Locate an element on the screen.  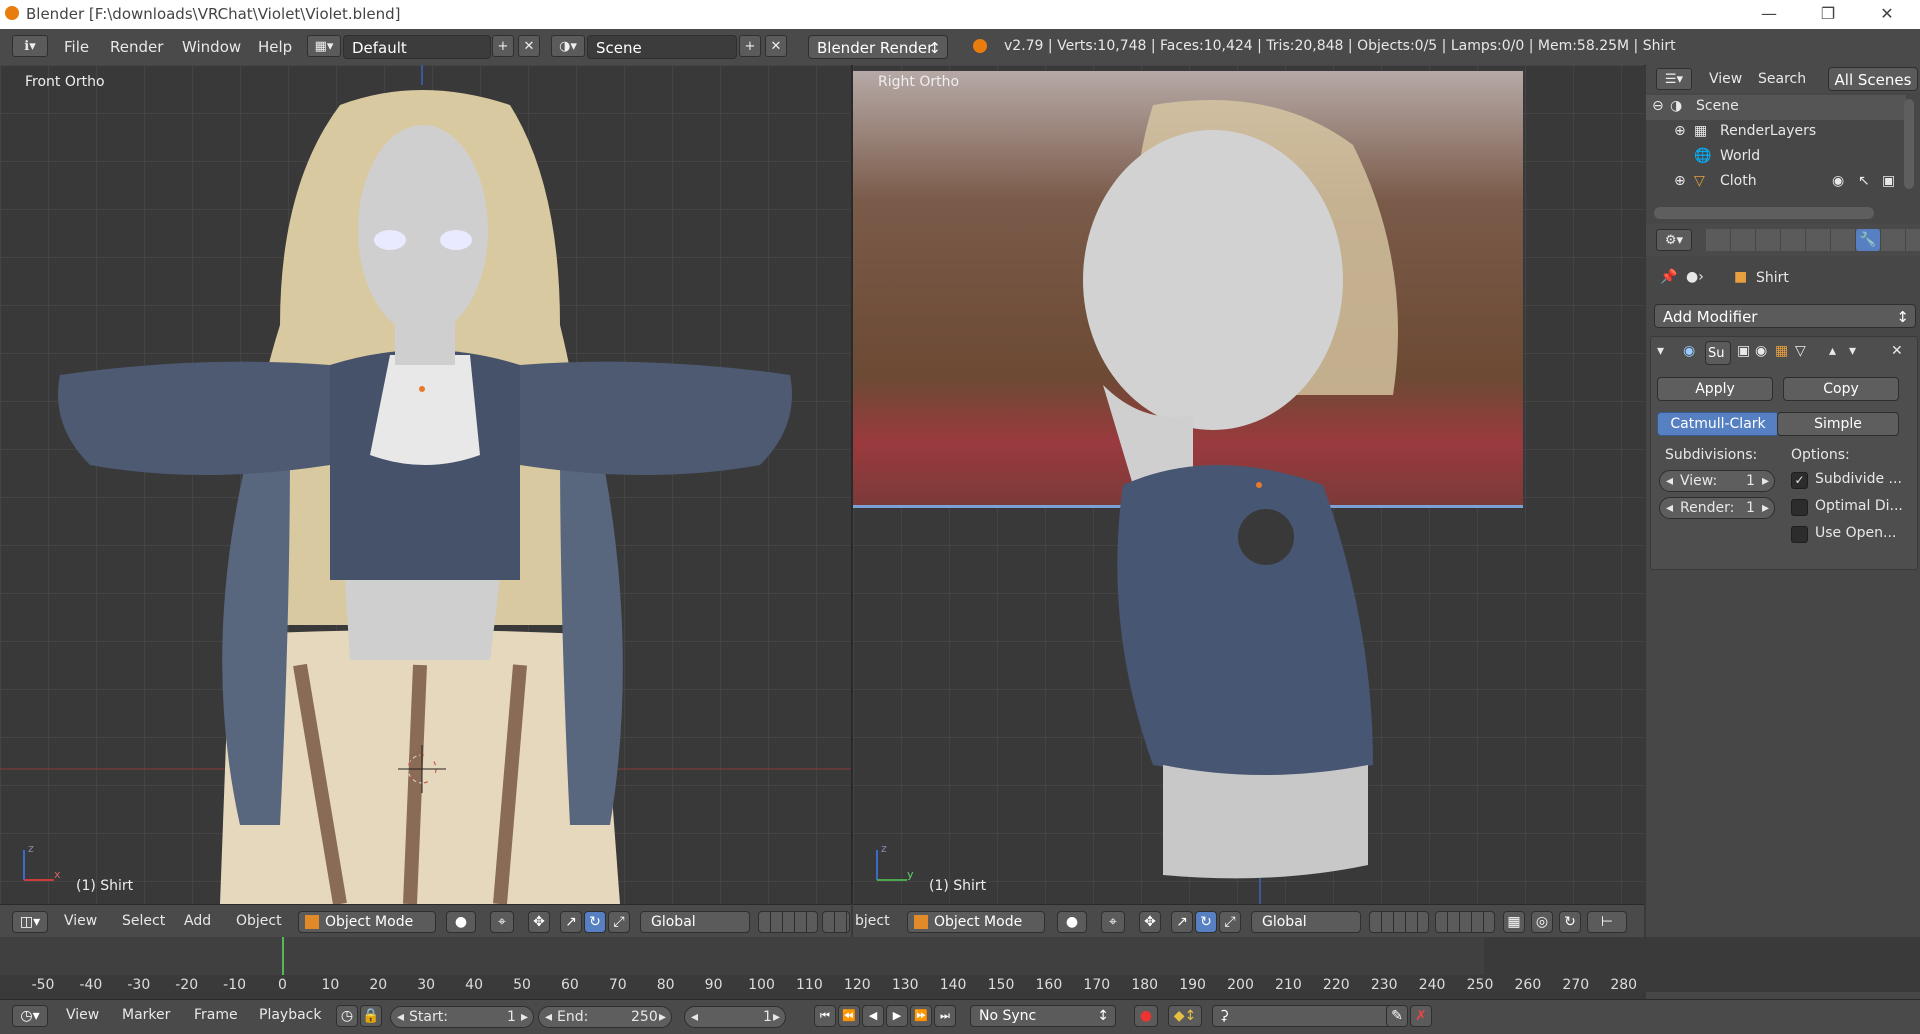
add-layout-icon: + is located at coordinates (503, 46).